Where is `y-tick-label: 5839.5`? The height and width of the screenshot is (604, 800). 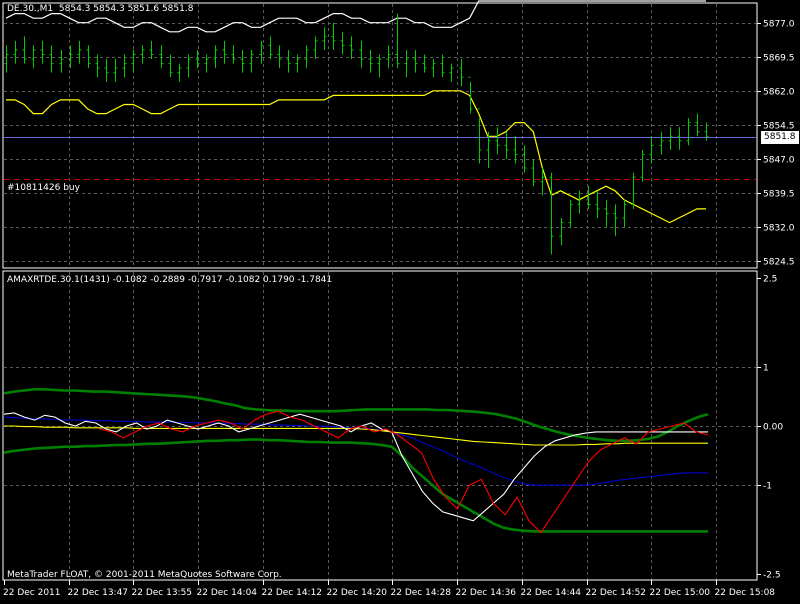
y-tick-label: 5839.5 is located at coordinates (779, 195).